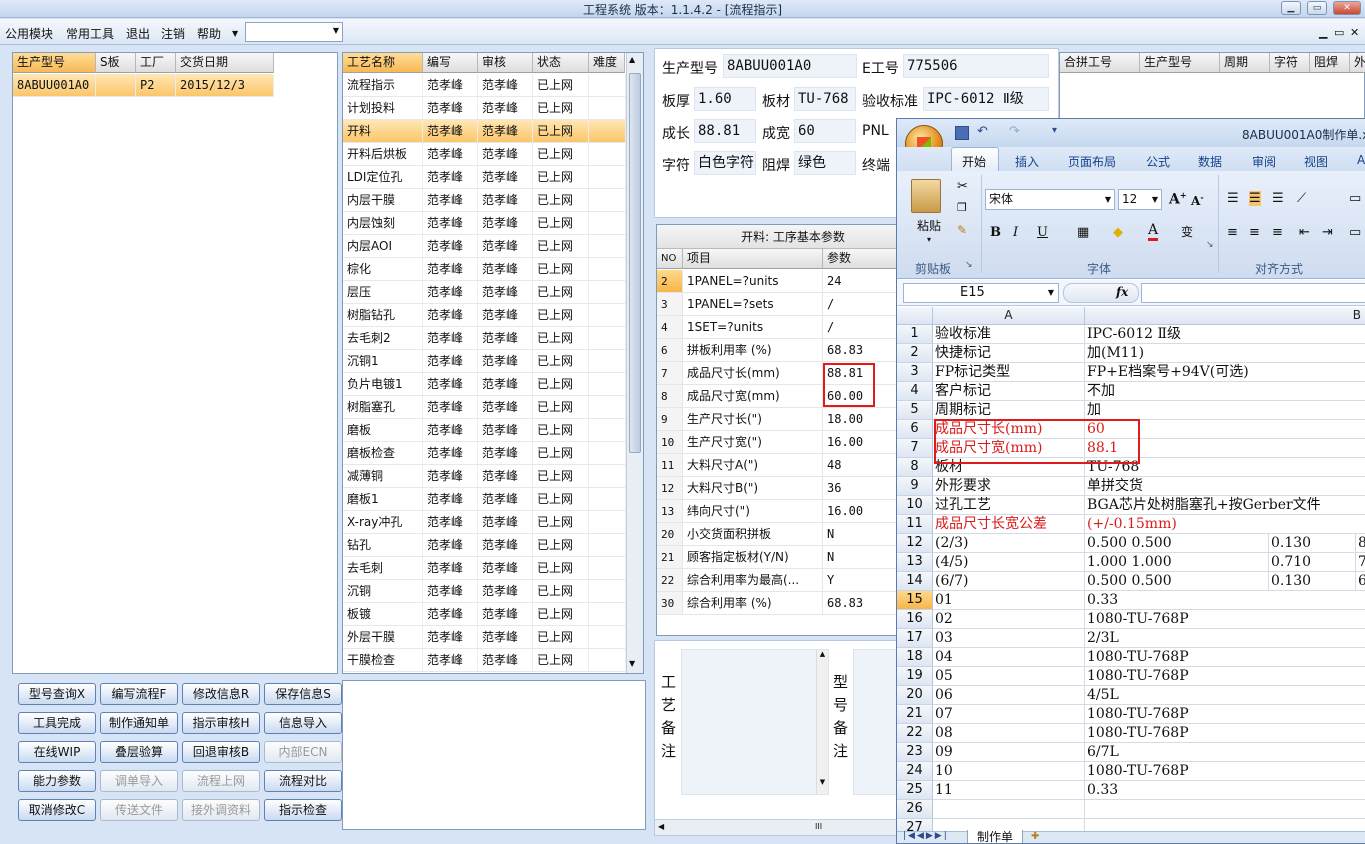 This screenshot has width=1365, height=844. What do you see at coordinates (221, 694) in the screenshot?
I see `edit-info-button: 修改信息R` at bounding box center [221, 694].